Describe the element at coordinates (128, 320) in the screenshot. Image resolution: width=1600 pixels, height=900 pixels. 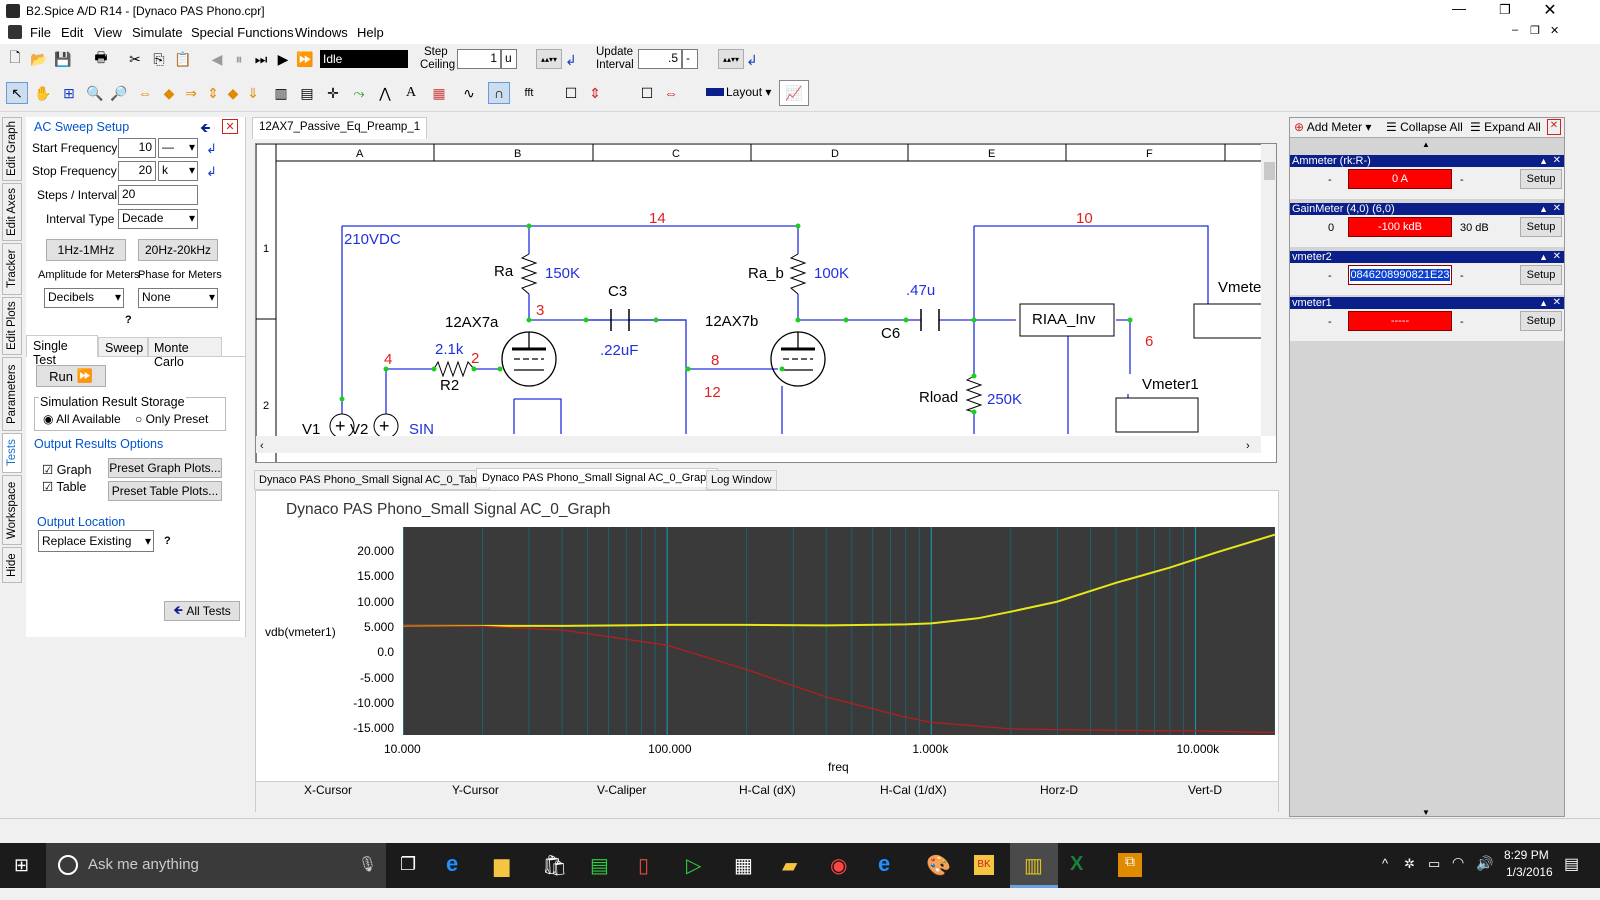
I see `help-icon: ?` at that location.